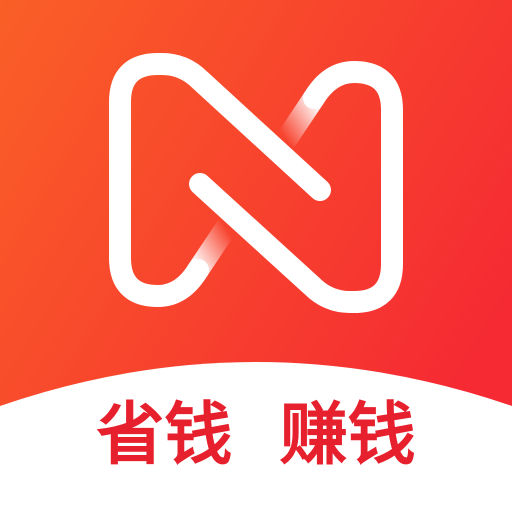 The height and width of the screenshot is (512, 512). I want to click on slogan-text: 省钱 赚钱, so click(256, 435).